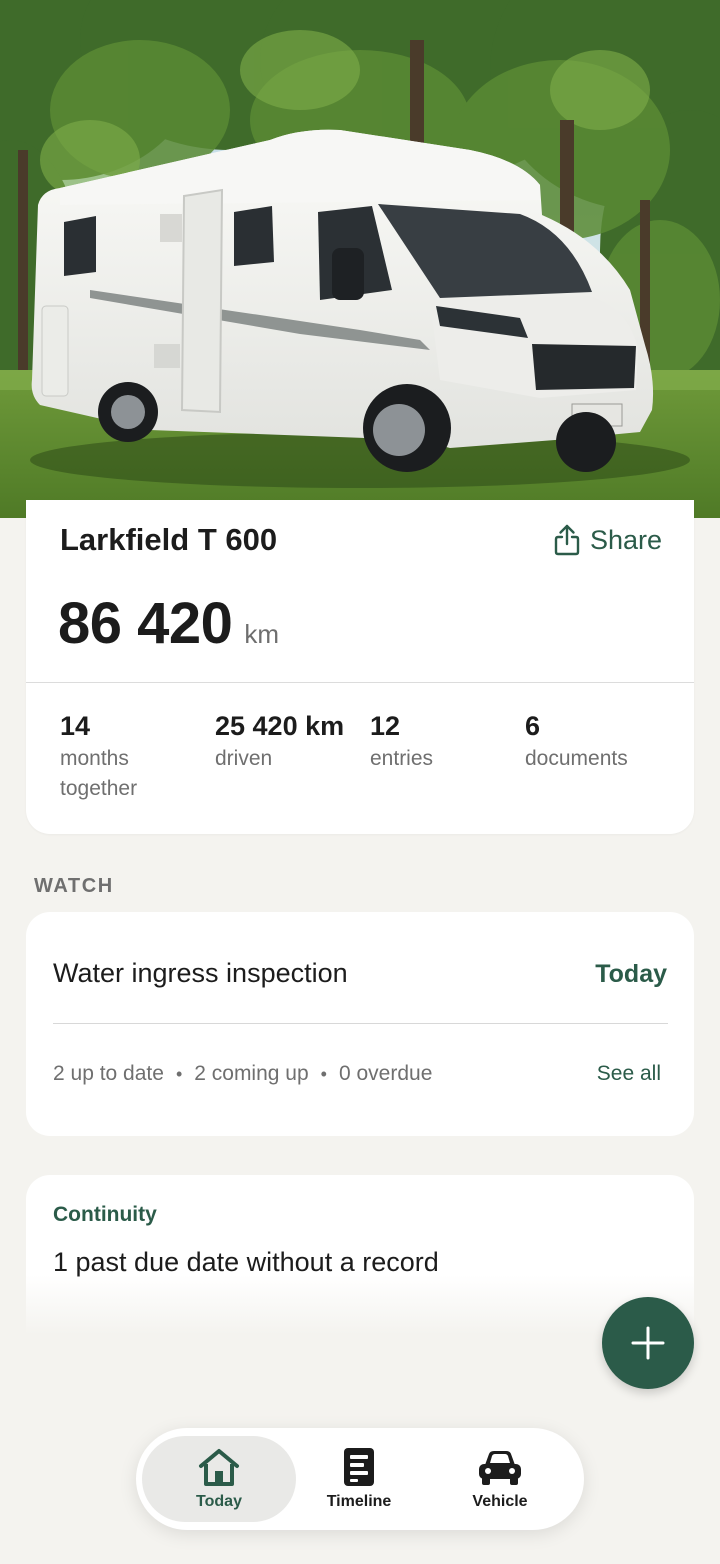 This screenshot has width=720, height=1564. I want to click on stat-label: entries, so click(402, 758).